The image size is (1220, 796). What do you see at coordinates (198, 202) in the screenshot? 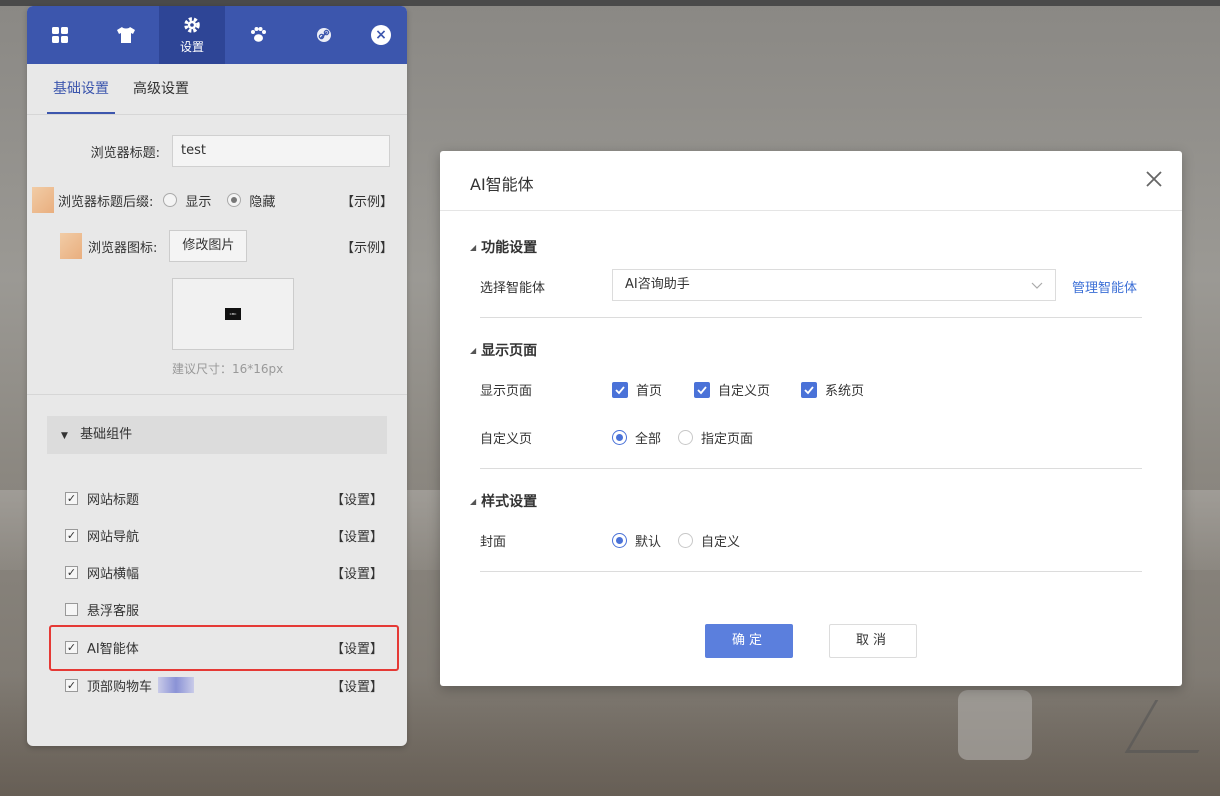
I see `suffix-option-show-label: 显示` at bounding box center [198, 202].